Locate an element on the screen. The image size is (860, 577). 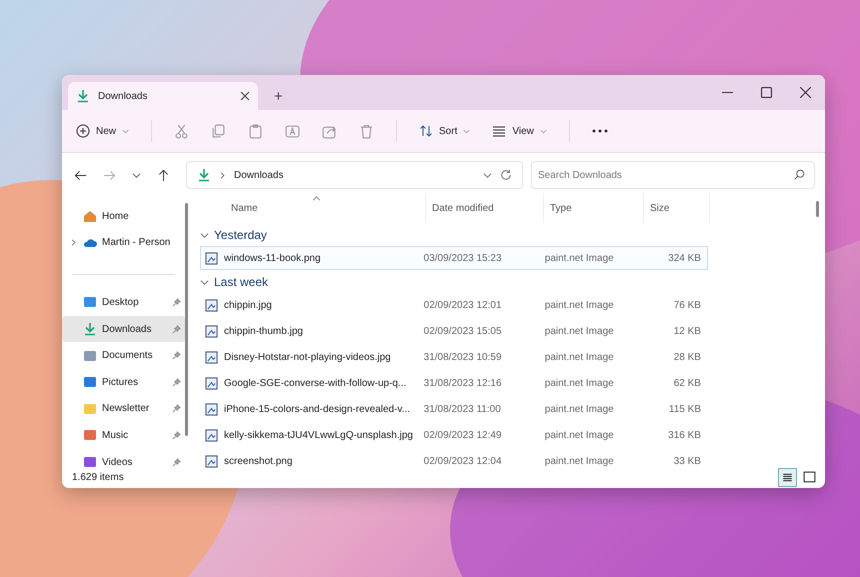
sidebar-item: Martin - Person is located at coordinates (123, 243).